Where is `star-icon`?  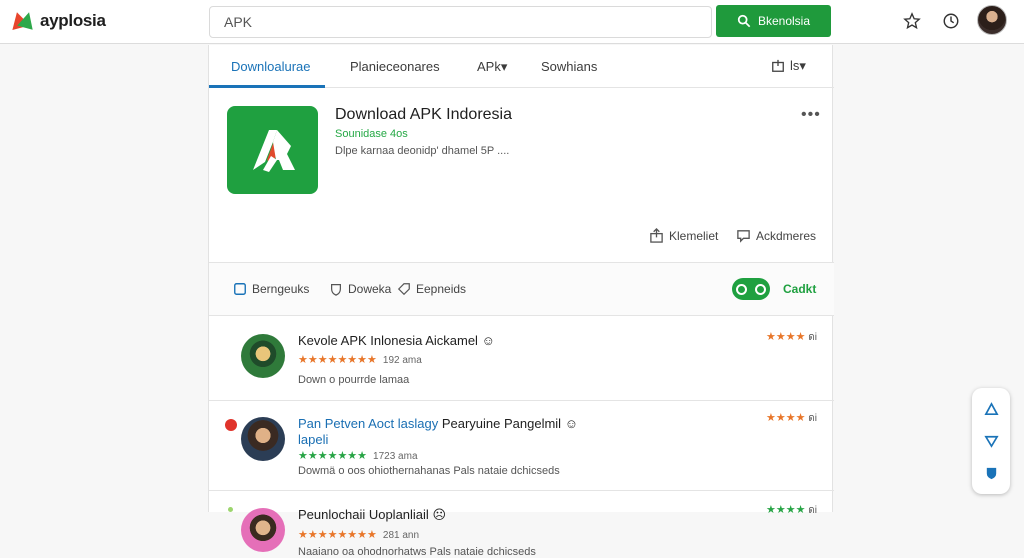
star-icon is located at coordinates (912, 21).